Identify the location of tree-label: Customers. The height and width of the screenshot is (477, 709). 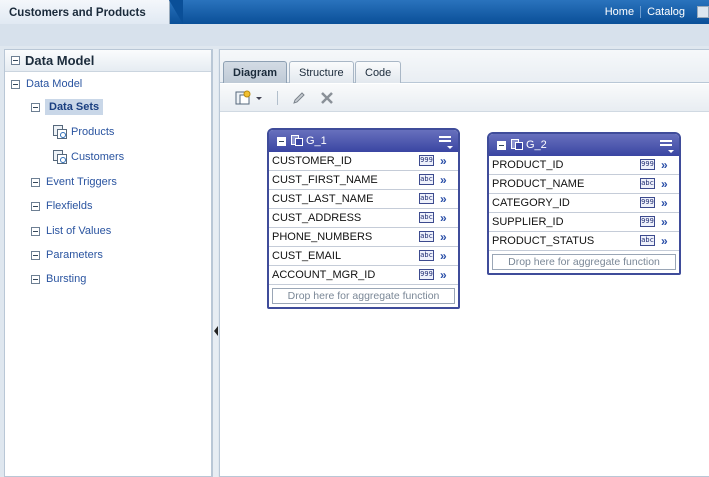
(98, 157).